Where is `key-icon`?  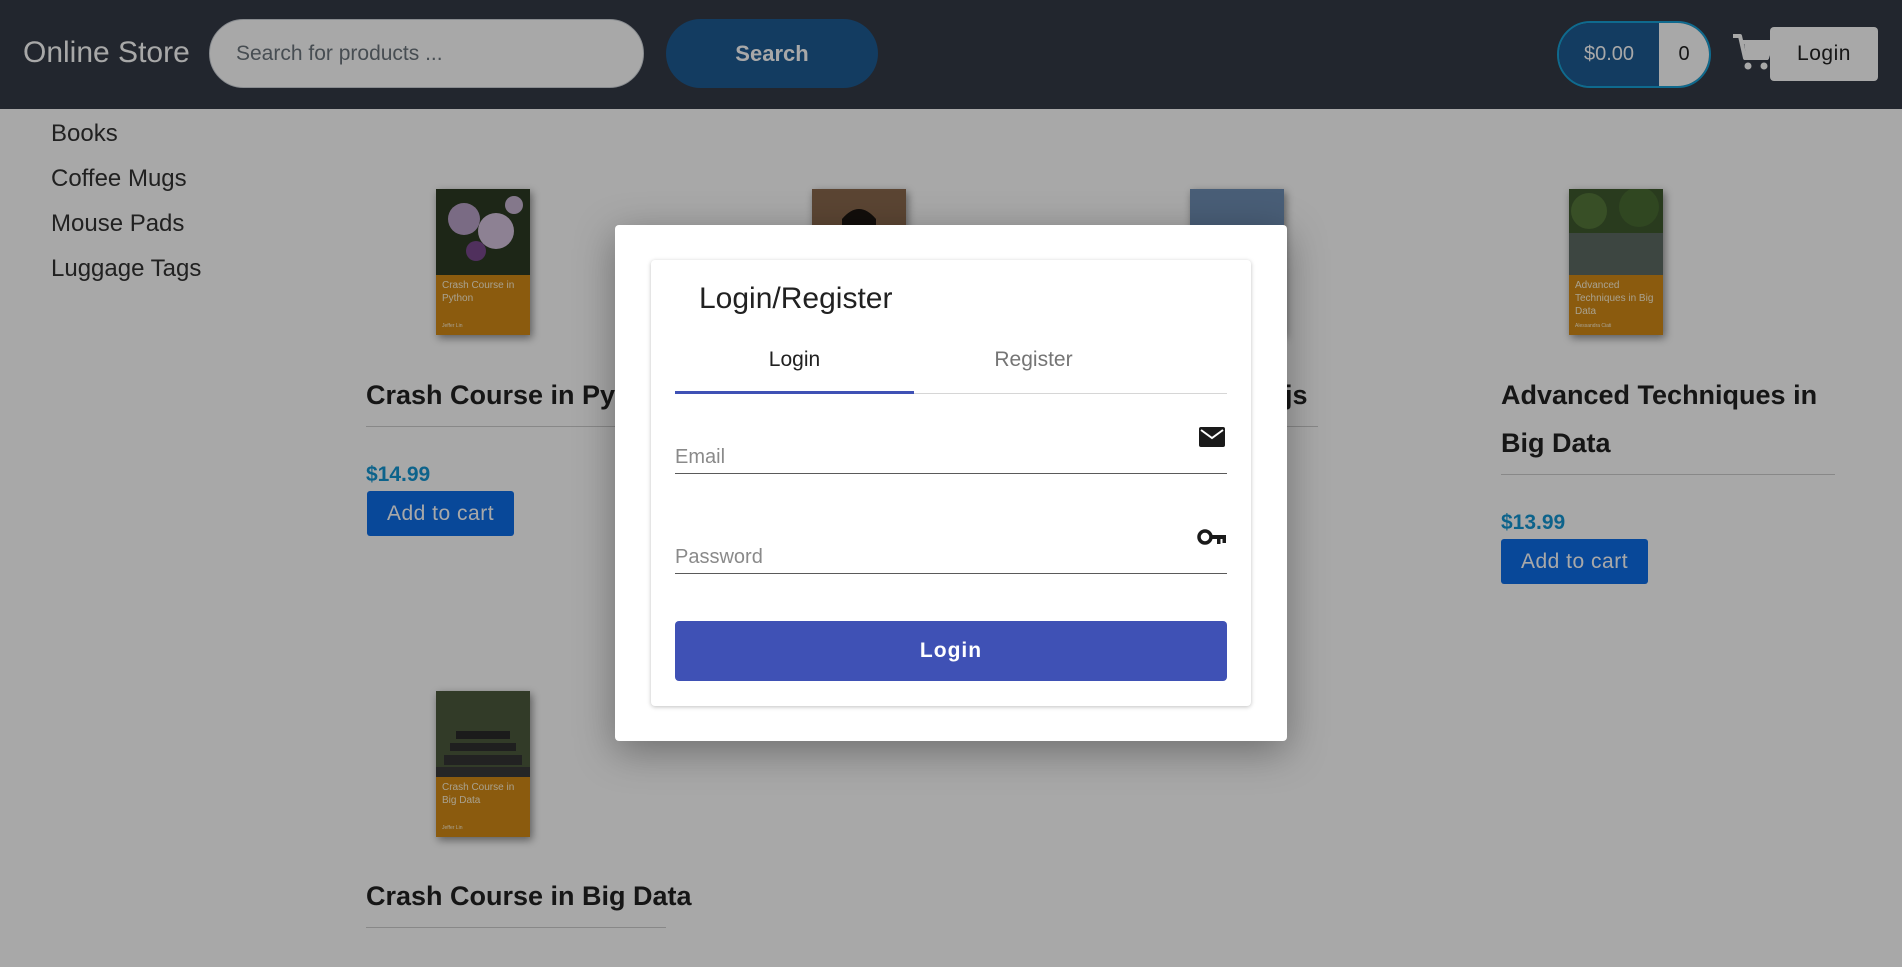
key-icon is located at coordinates (1211, 537).